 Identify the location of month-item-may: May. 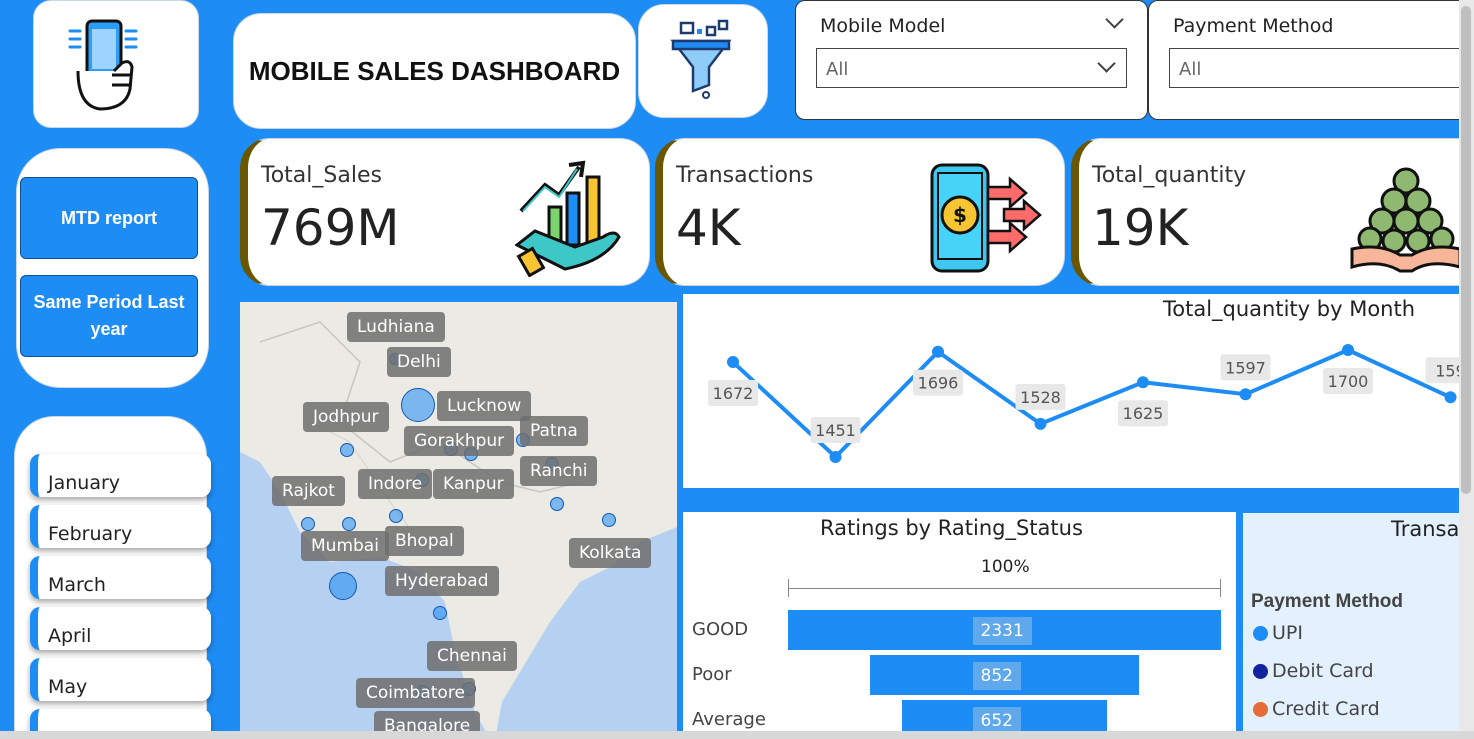
(120, 679).